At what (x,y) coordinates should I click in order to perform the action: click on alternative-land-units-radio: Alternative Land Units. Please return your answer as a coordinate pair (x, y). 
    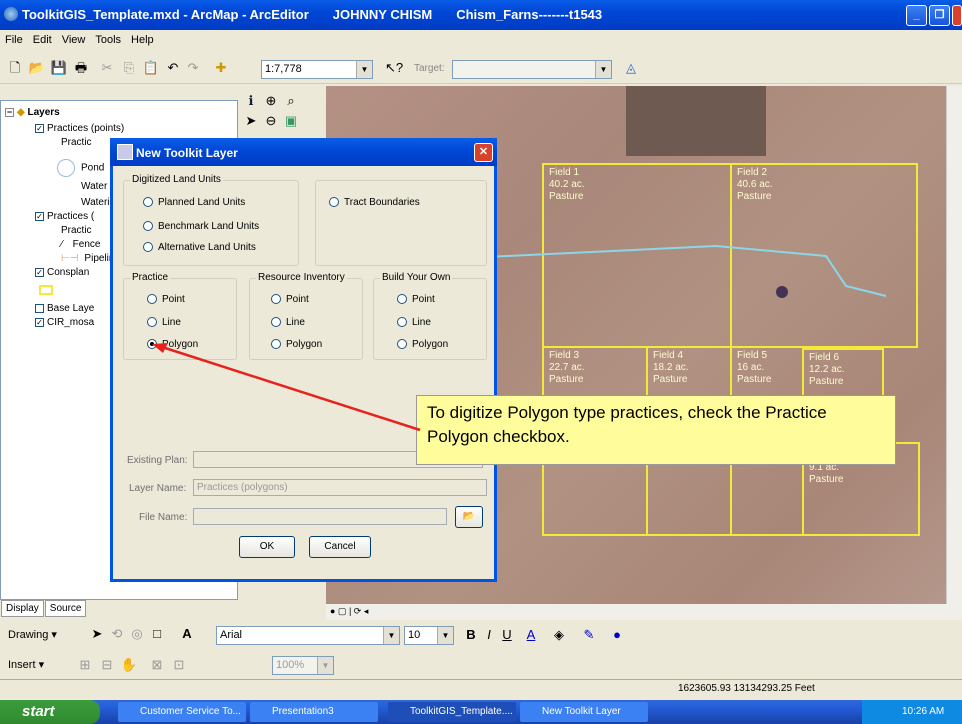
    Looking at the image, I should click on (199, 247).